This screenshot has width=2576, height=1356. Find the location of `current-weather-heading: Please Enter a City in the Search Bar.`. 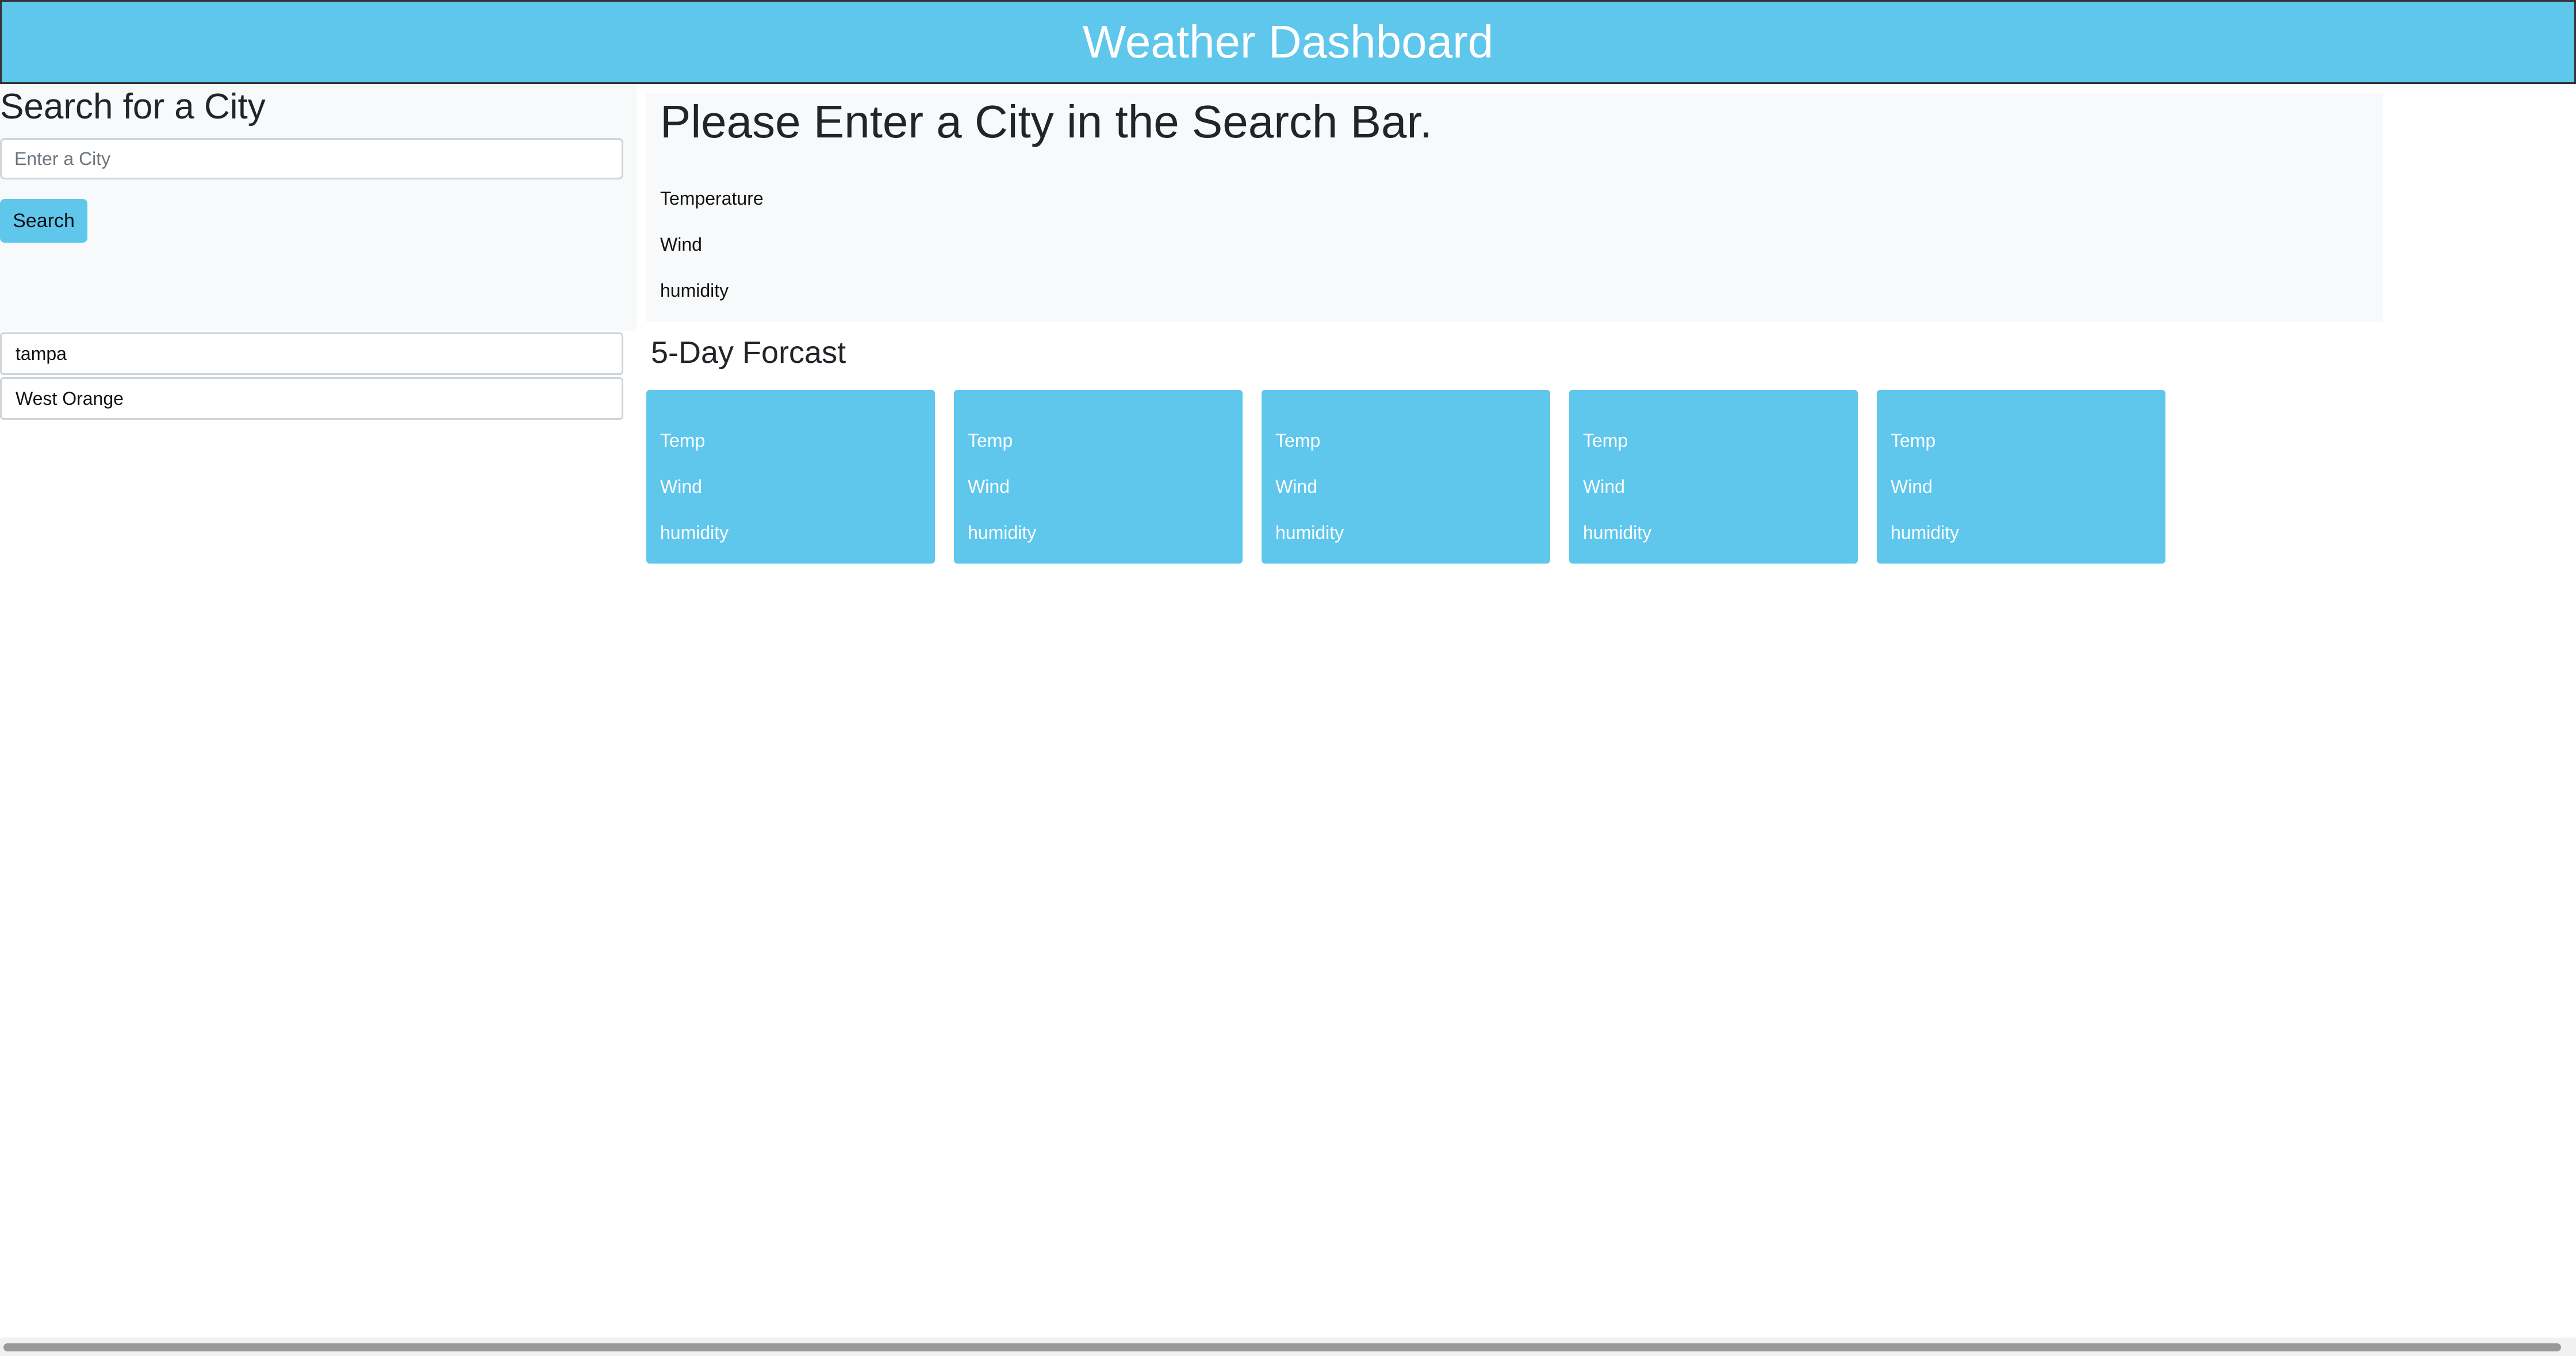

current-weather-heading: Please Enter a City in the Search Bar. is located at coordinates (1046, 121).